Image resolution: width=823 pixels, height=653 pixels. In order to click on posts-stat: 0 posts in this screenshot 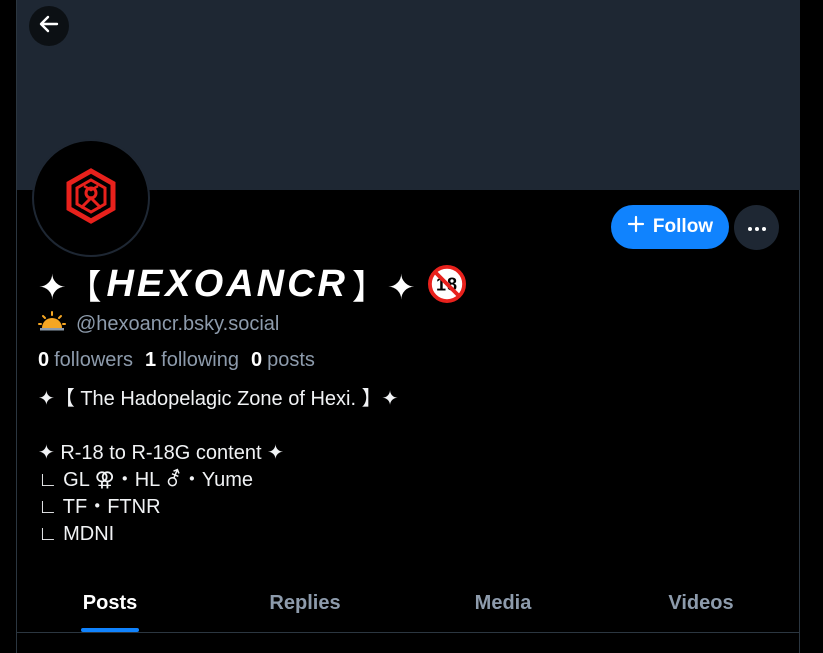, I will do `click(283, 360)`.